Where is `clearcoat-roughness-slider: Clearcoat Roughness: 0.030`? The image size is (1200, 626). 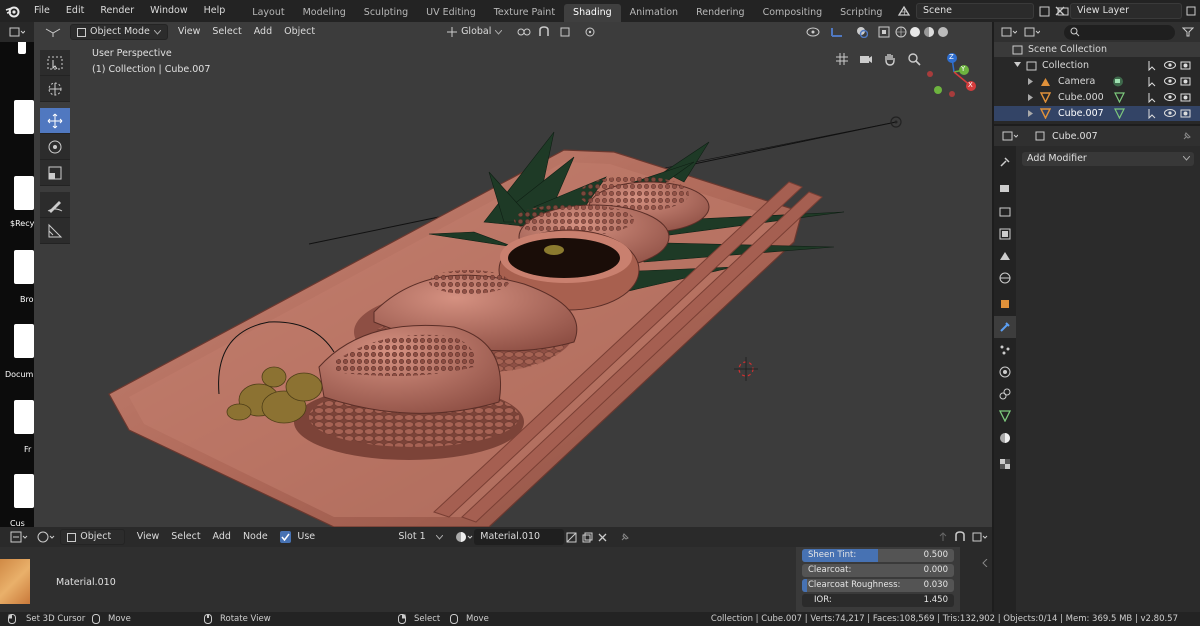
clearcoat-roughness-slider: Clearcoat Roughness: 0.030 is located at coordinates (878, 585).